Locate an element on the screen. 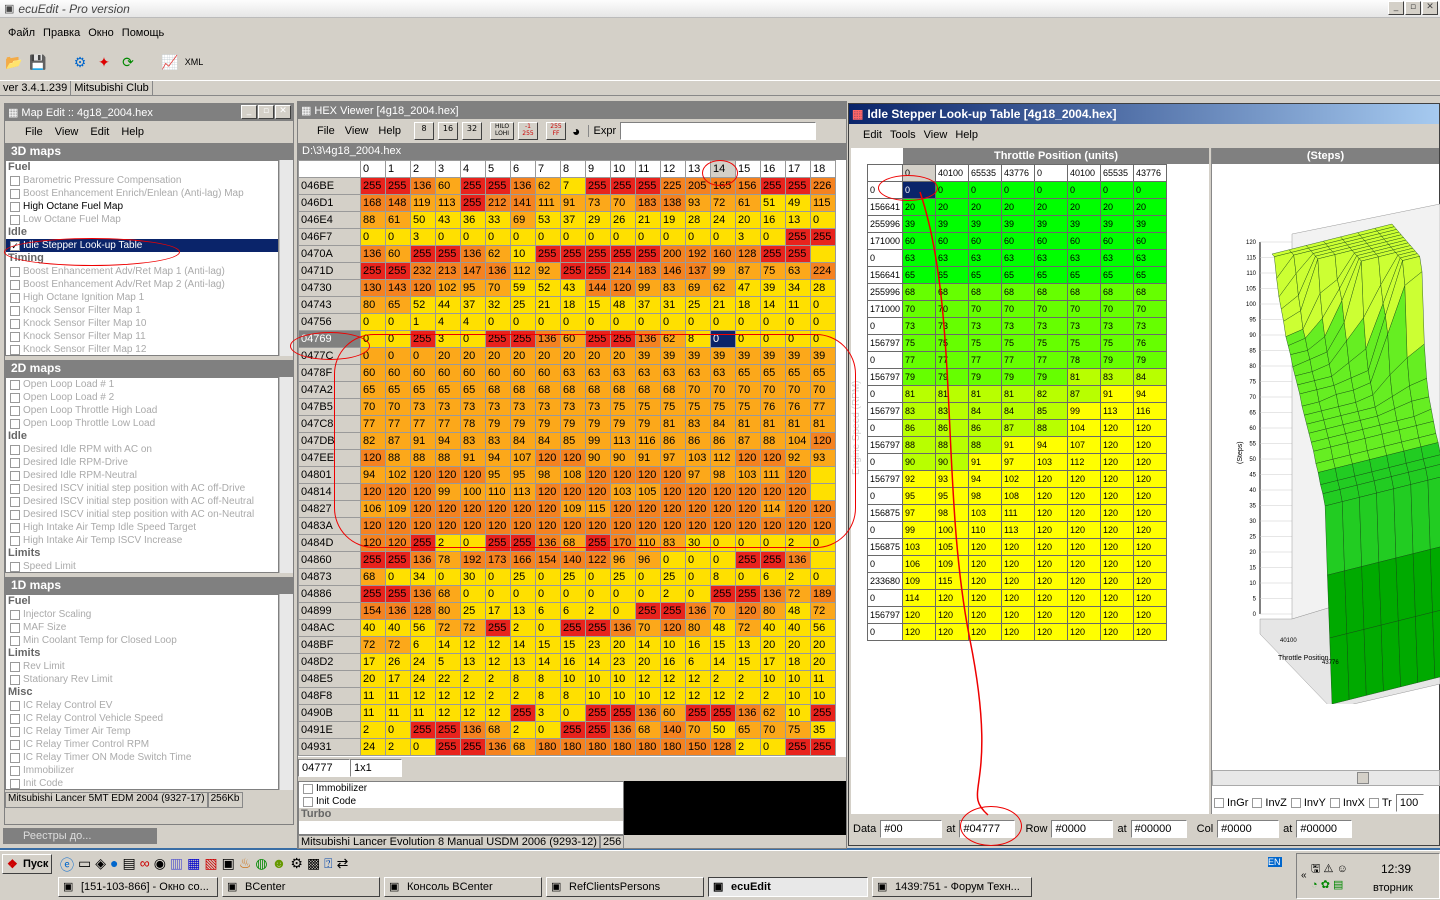 The height and width of the screenshot is (900, 1440). column-header: 65535 is located at coordinates (985, 173).